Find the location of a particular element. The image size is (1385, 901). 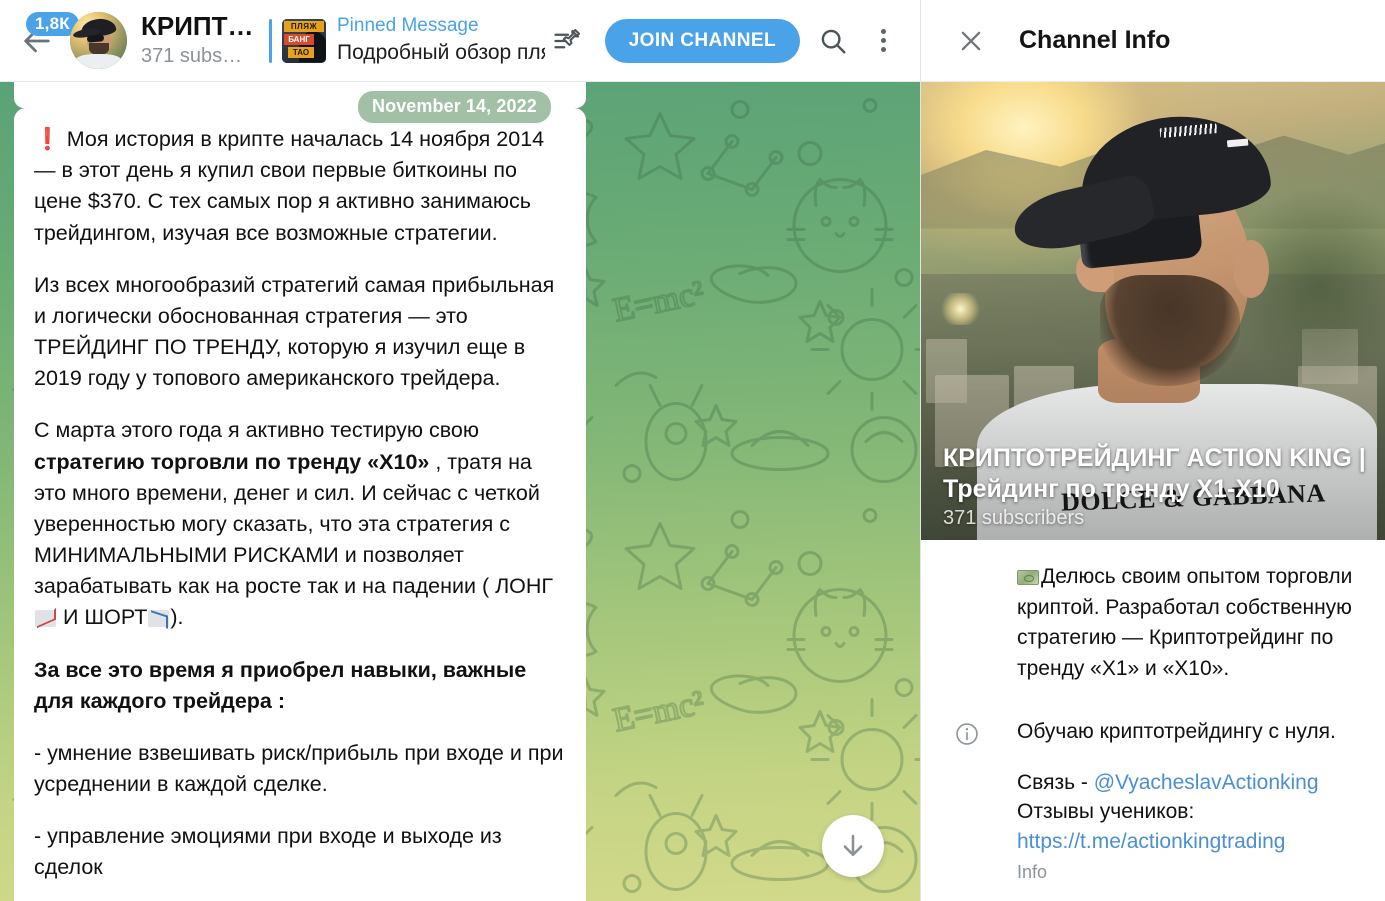

pinned-thumb-line-2: БАНГ is located at coordinates (299, 39).